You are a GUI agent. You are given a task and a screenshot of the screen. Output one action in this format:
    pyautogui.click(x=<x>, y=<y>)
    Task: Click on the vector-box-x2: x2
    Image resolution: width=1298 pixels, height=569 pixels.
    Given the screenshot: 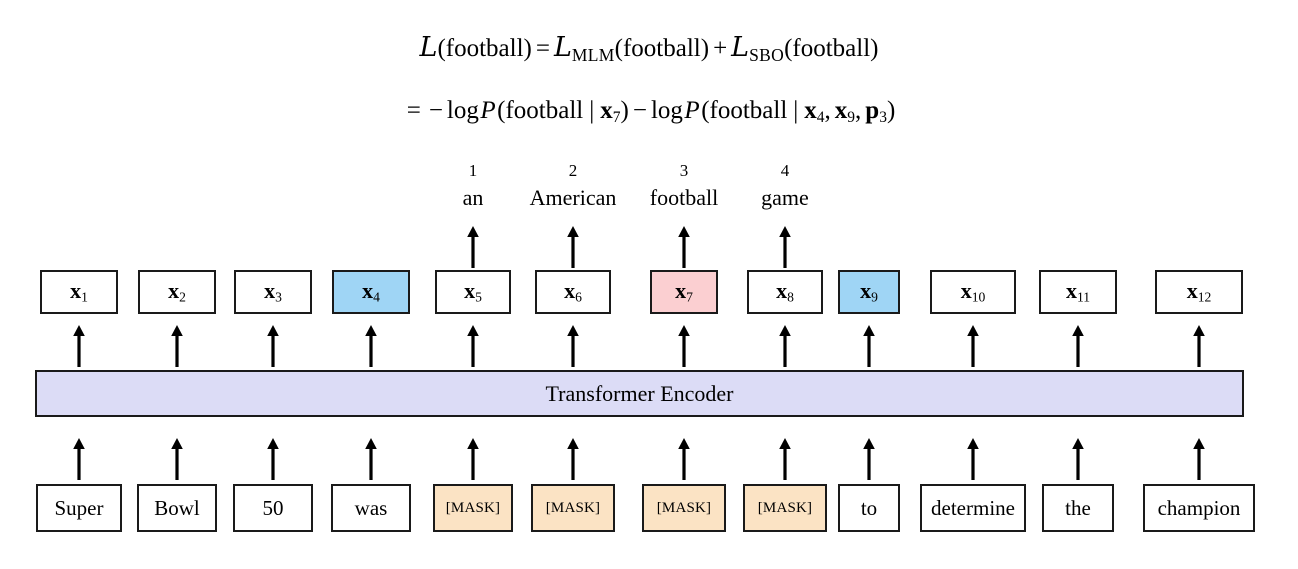 What is the action you would take?
    pyautogui.click(x=177, y=292)
    